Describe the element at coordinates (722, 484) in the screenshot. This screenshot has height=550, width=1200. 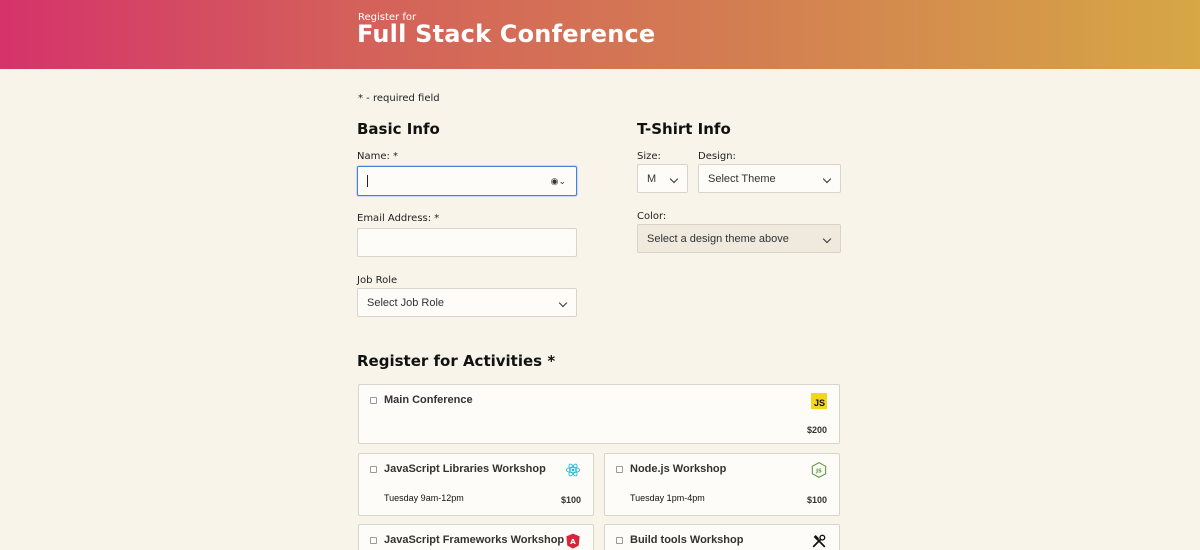
I see `activity-card-nodejs: Node.js Workshop JS Tuesday 1pm-4pm $100` at that location.